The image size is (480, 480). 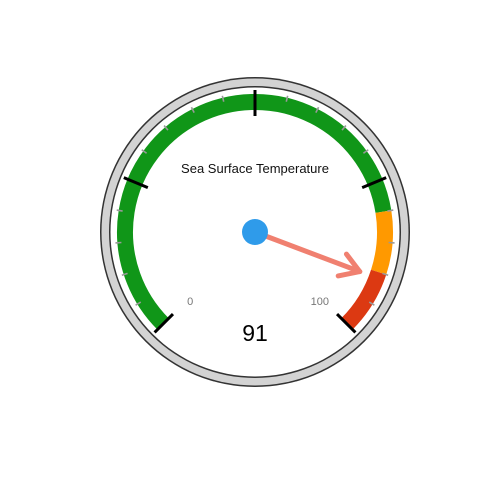 I want to click on gauge-value-label: 91, so click(x=255, y=333).